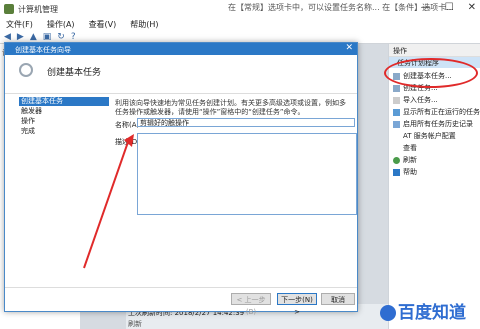 The height and width of the screenshot is (329, 480). Describe the element at coordinates (135, 324) in the screenshot. I see `refresh-label: 刷新` at that location.